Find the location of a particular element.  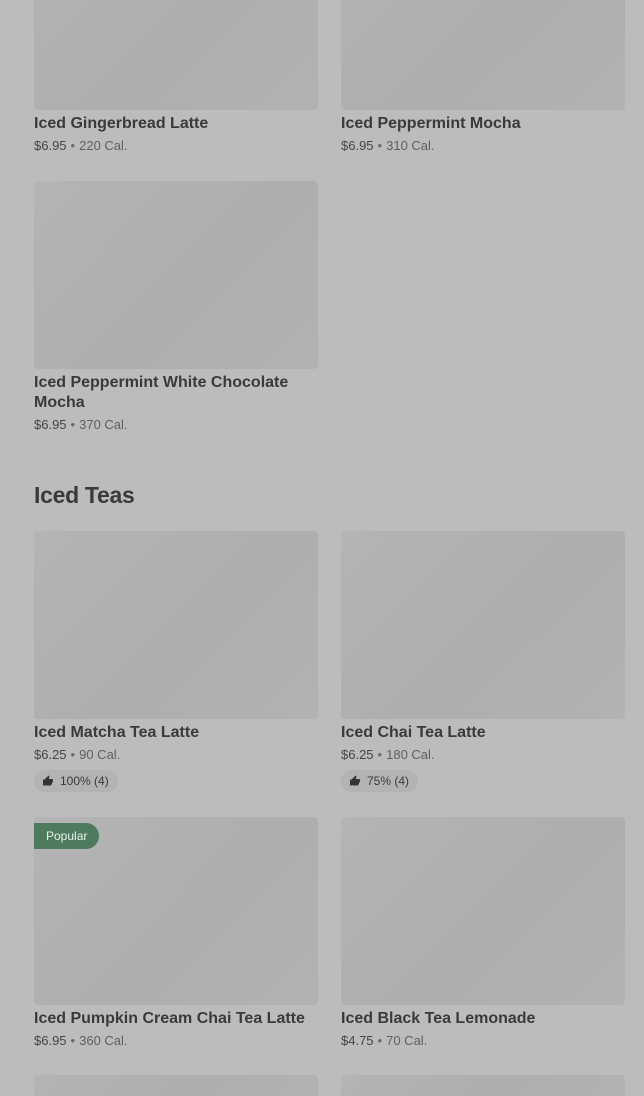

item-name: Iced Peppermint Mocha is located at coordinates (431, 123).